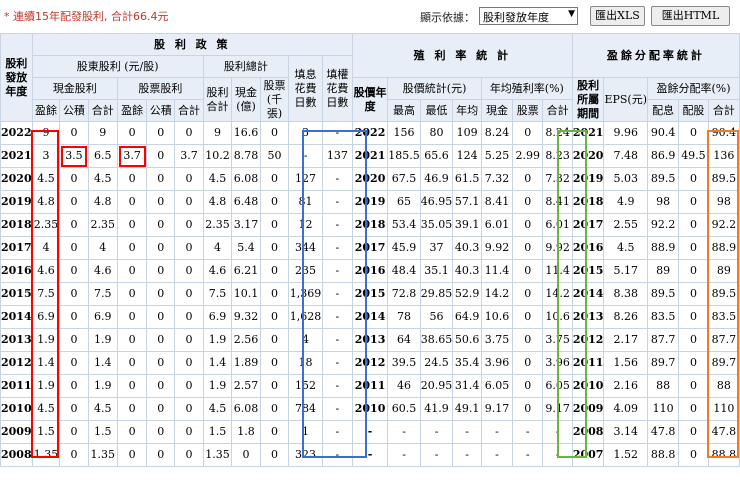  What do you see at coordinates (626, 409) in the screenshot?
I see `cell-eps: 4.09` at bounding box center [626, 409].